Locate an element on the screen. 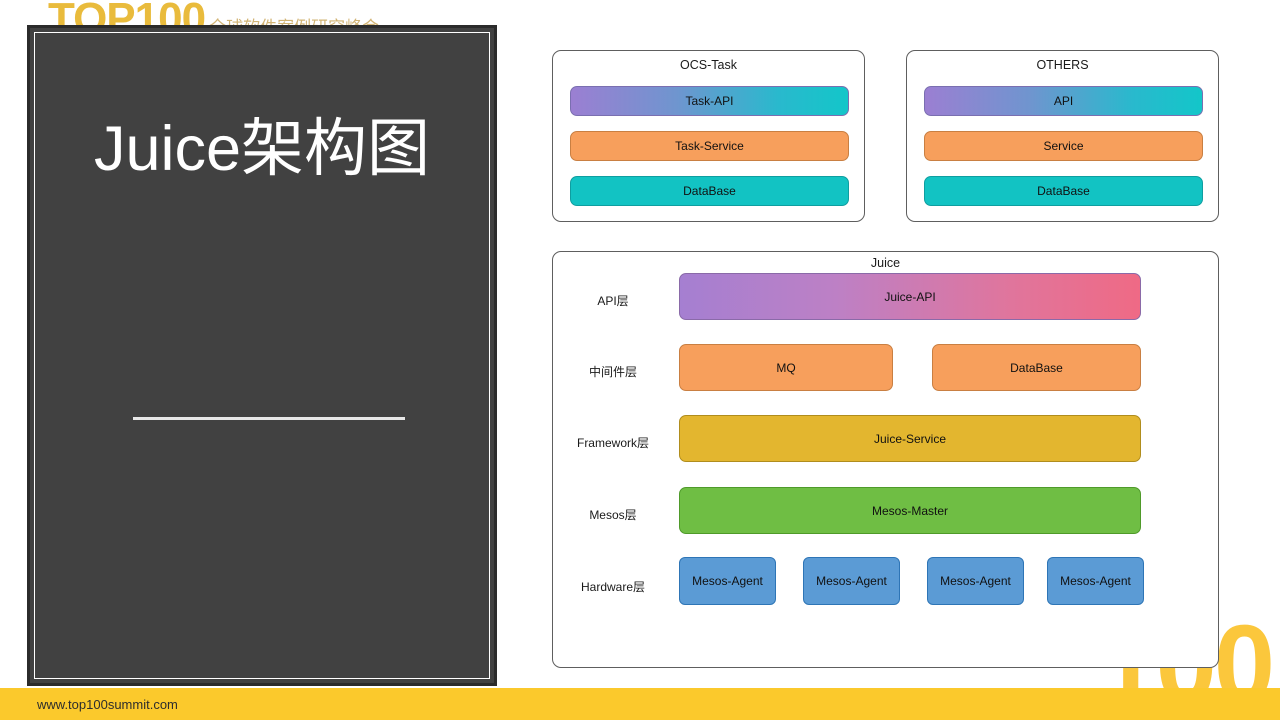  layer-label-mesos: Mesos层 is located at coordinates (613, 515).